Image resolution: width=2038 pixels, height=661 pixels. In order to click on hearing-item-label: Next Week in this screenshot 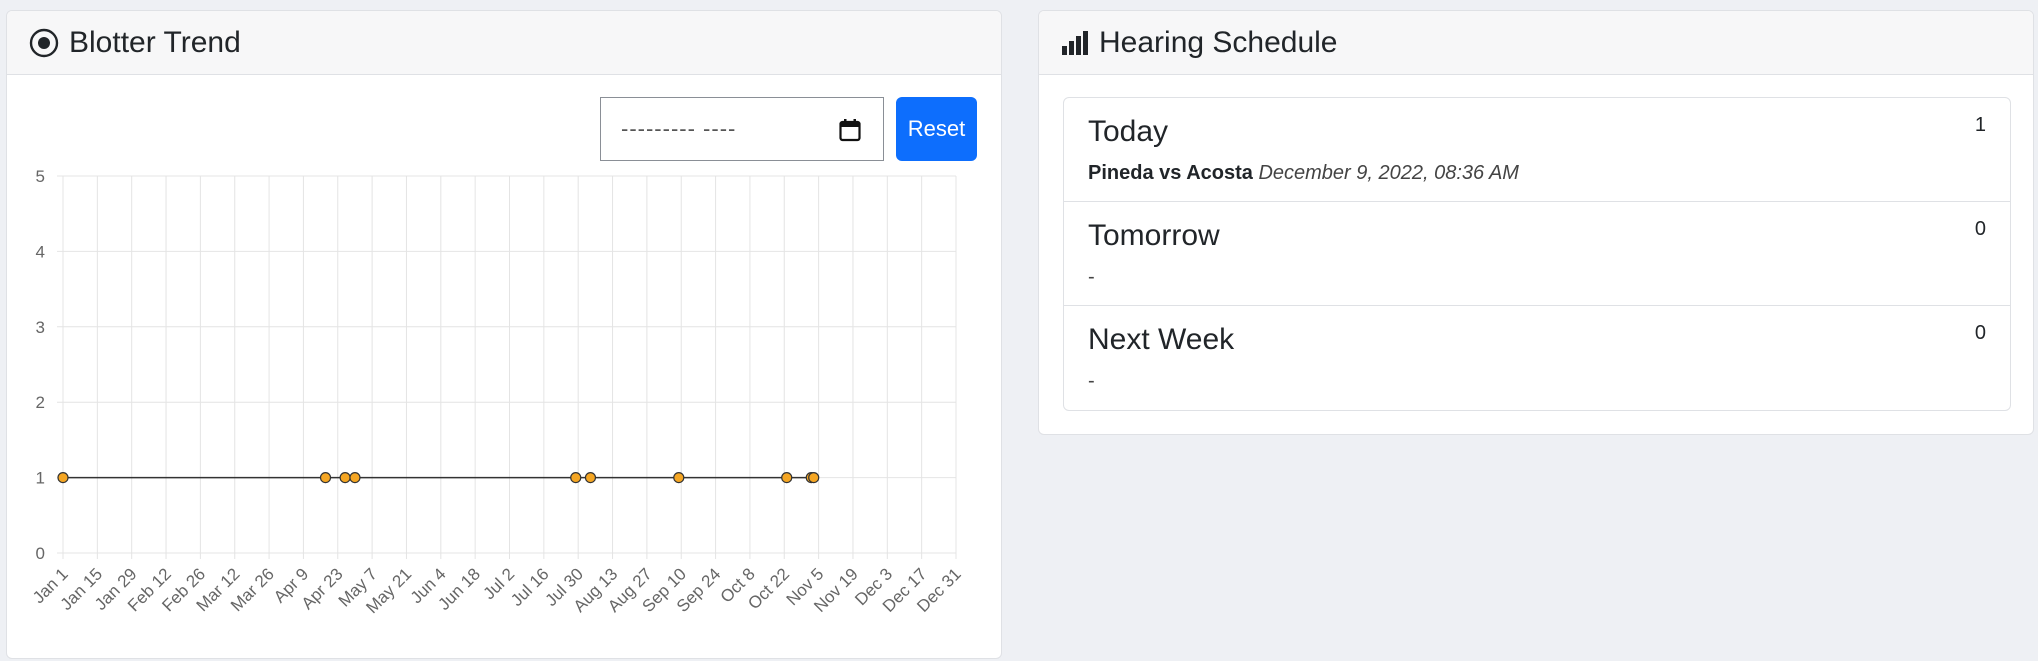, I will do `click(1161, 339)`.